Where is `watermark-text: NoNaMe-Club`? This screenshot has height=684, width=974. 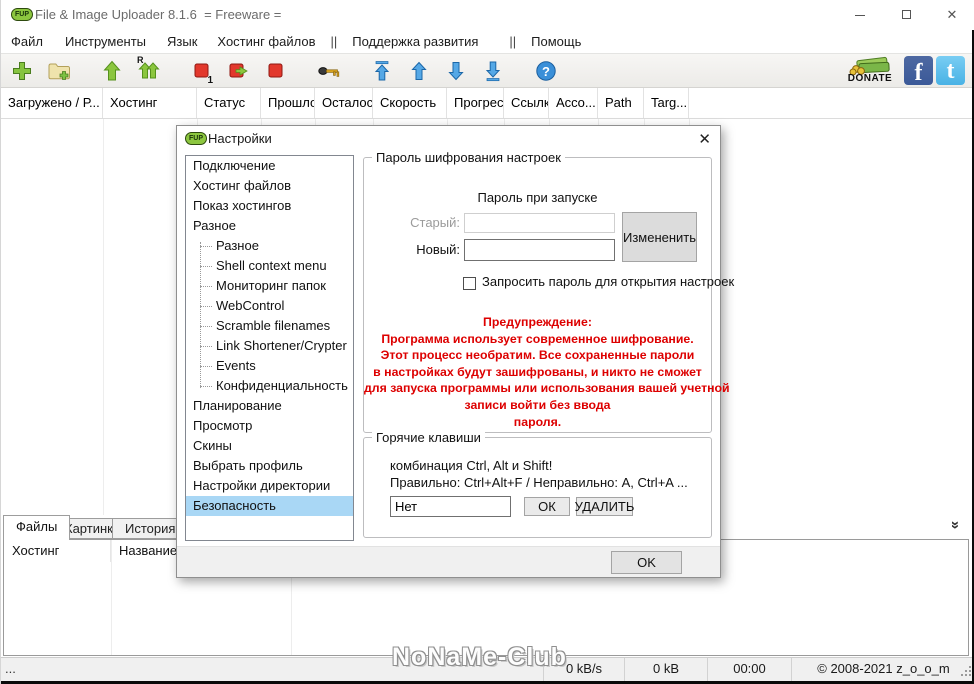 watermark-text: NoNaMe-Club is located at coordinates (479, 657).